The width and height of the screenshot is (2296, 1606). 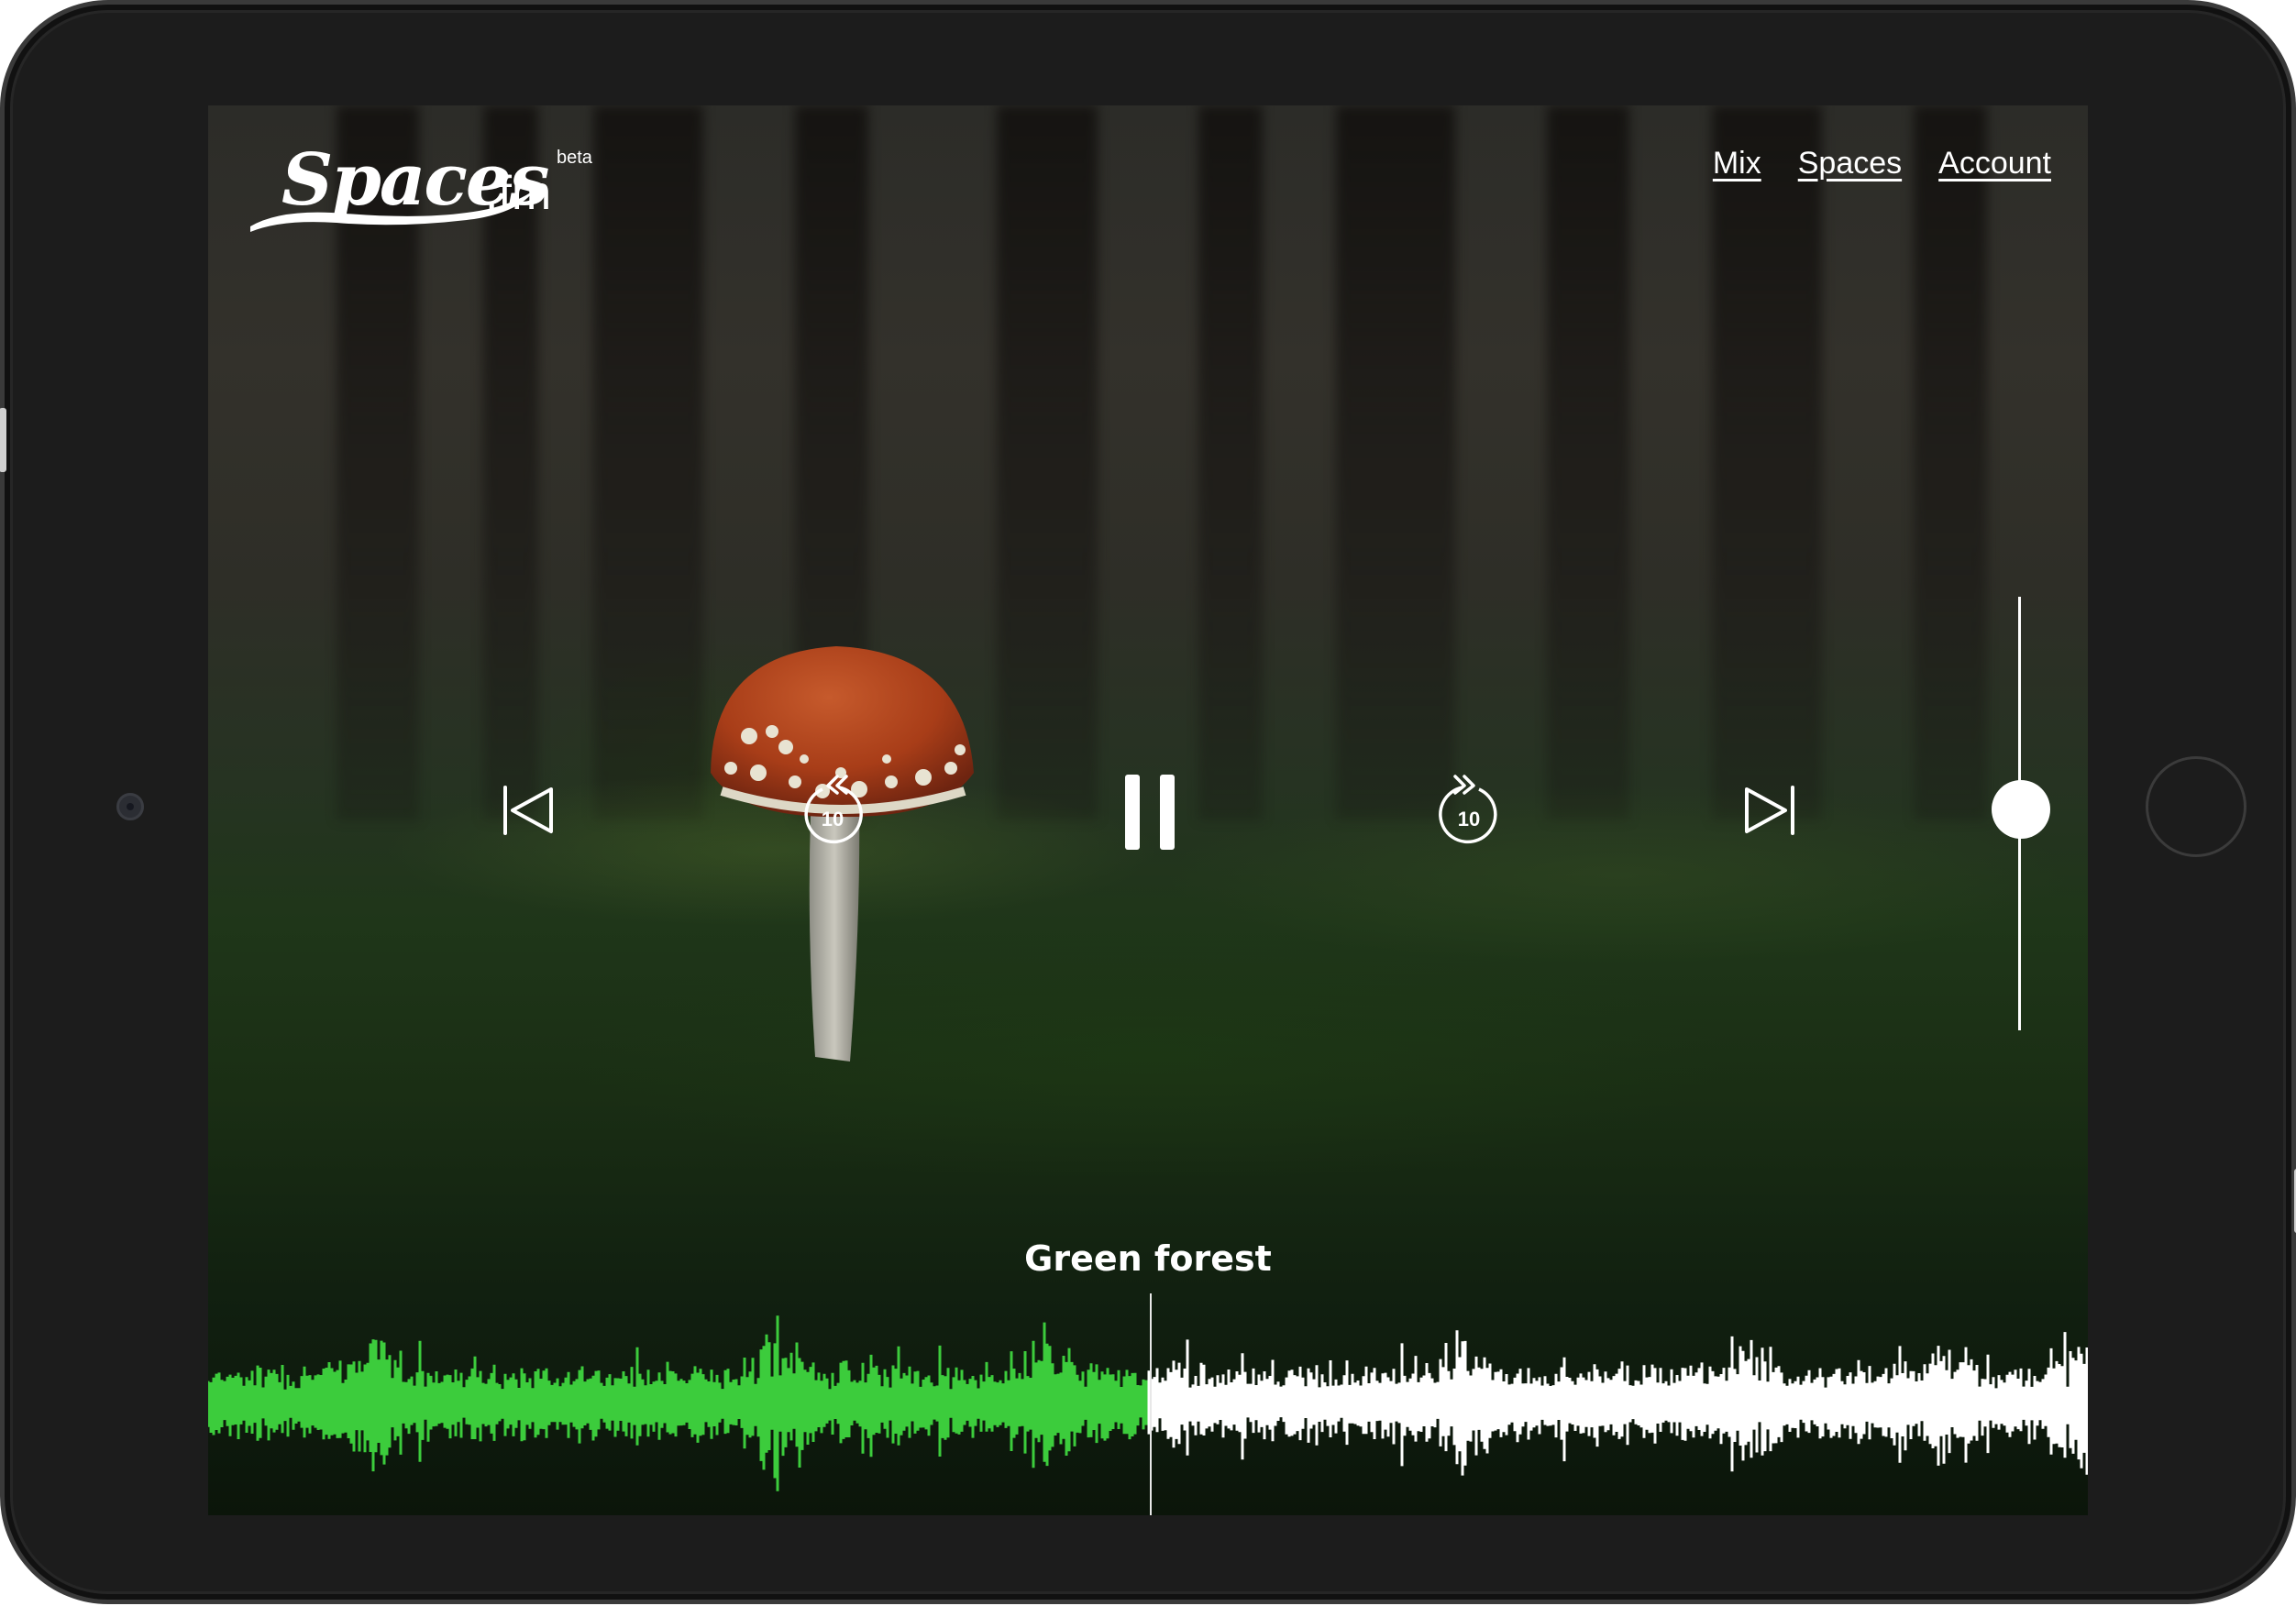 I want to click on pause-icon, so click(x=1150, y=812).